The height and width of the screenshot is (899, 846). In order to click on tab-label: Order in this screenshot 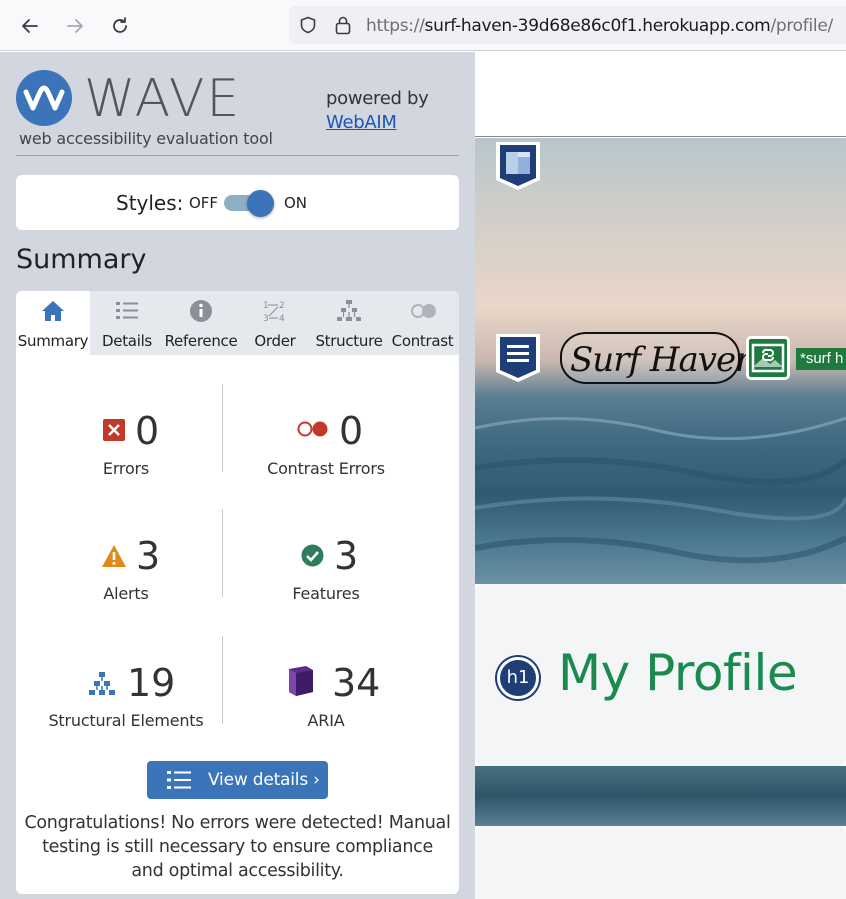, I will do `click(275, 341)`.